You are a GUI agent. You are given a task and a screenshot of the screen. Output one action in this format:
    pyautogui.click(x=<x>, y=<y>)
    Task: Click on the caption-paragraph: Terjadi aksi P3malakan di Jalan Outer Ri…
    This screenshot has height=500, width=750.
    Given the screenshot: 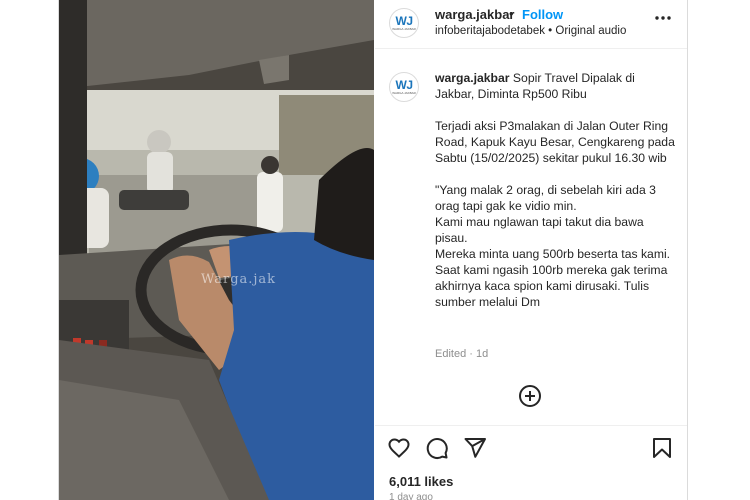 What is the action you would take?
    pyautogui.click(x=555, y=142)
    